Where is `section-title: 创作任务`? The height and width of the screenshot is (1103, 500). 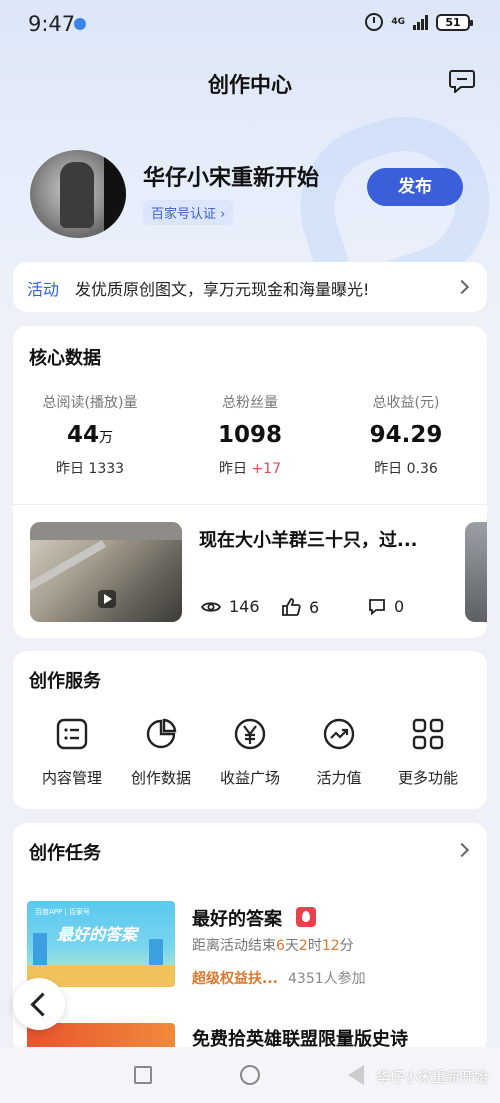 section-title: 创作任务 is located at coordinates (65, 853).